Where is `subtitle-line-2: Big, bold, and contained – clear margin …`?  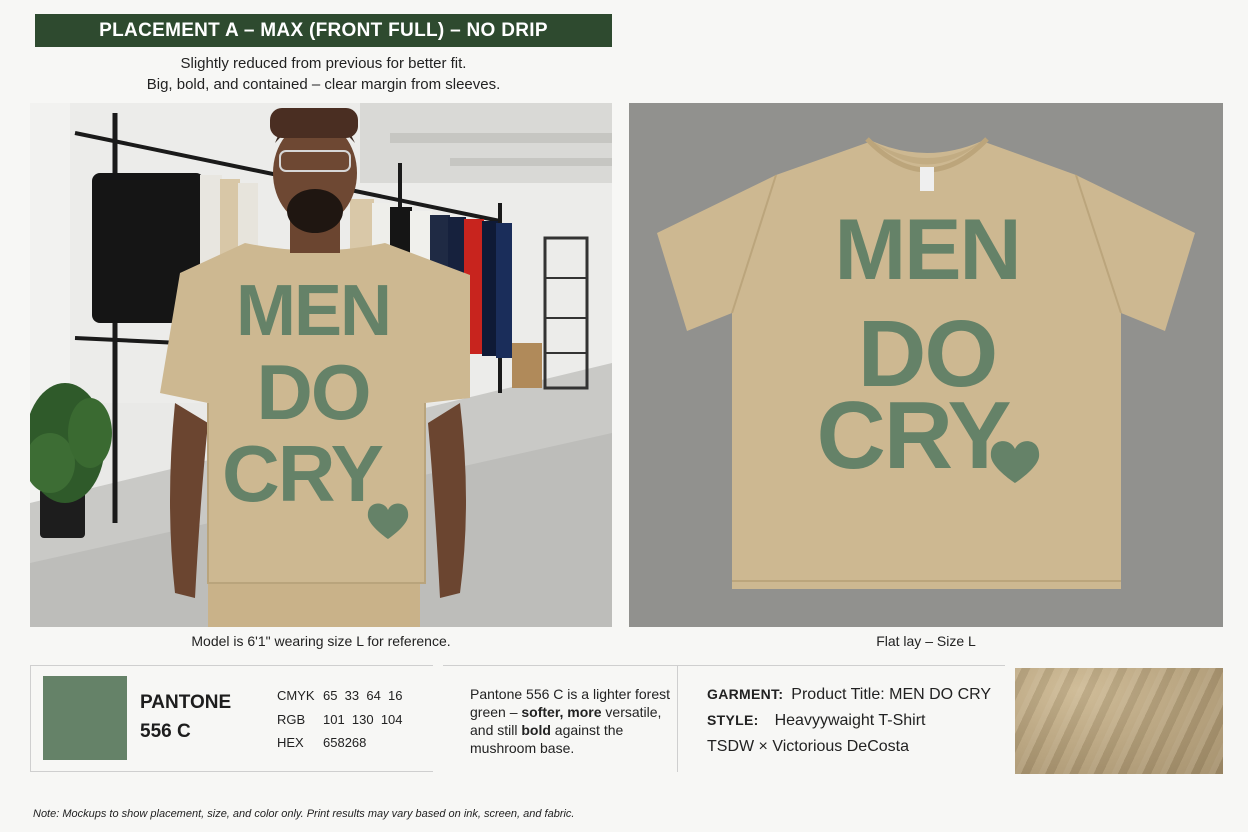
subtitle-line-2: Big, bold, and contained – clear margin … is located at coordinates (323, 84).